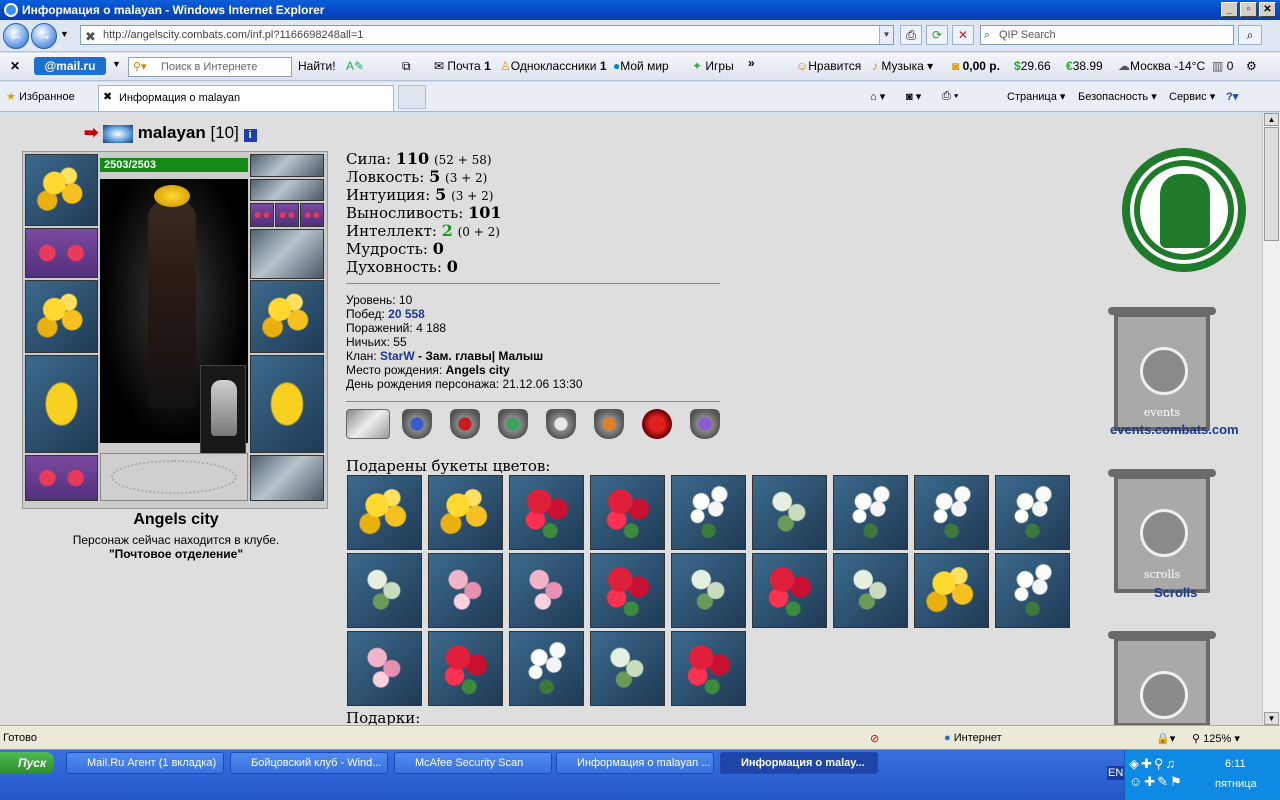  I want to click on amulet-slot, so click(287, 190).